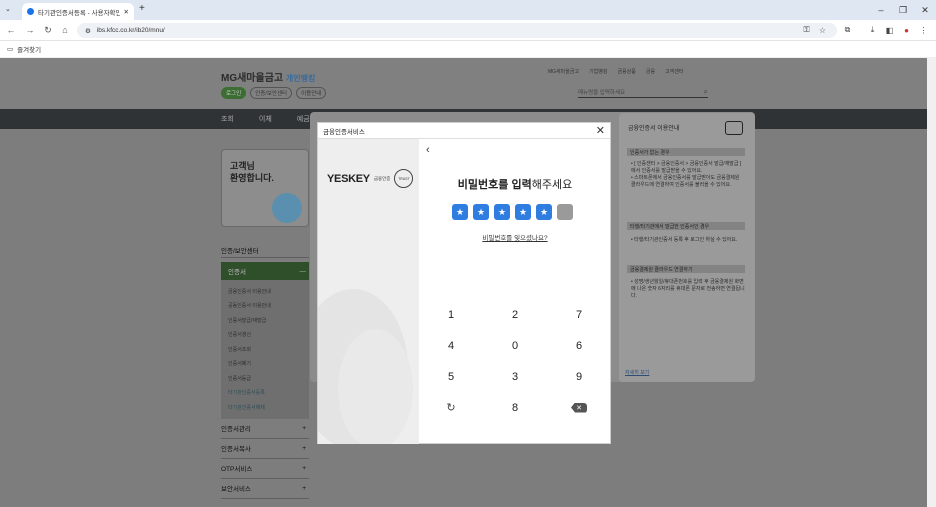 This screenshot has height=507, width=936. Describe the element at coordinates (602, 92) in the screenshot. I see `search-placeholder: 메뉴명을 입력하세요` at that location.